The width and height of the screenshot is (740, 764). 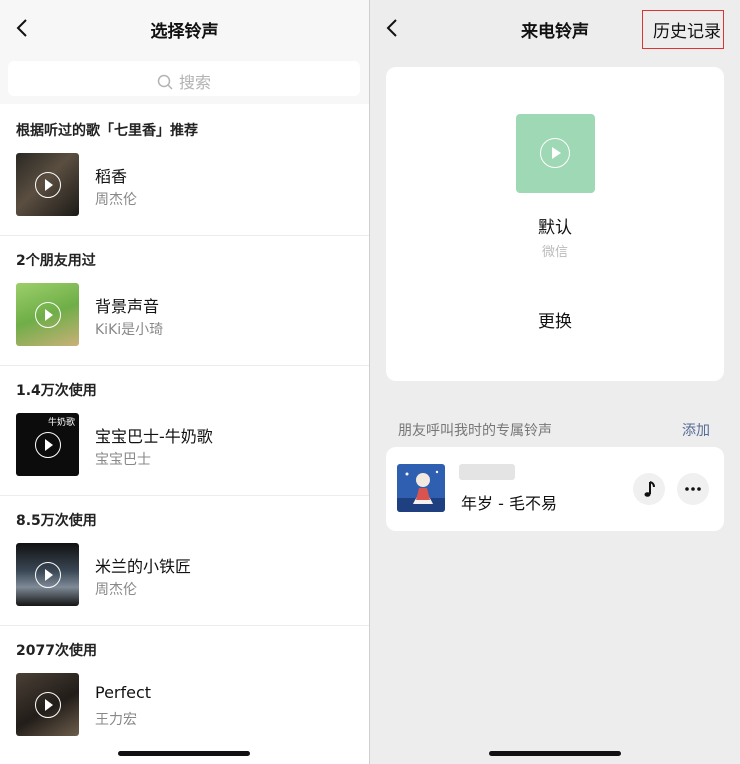 I want to click on nav-bar: 选择铃声, so click(x=184, y=29).